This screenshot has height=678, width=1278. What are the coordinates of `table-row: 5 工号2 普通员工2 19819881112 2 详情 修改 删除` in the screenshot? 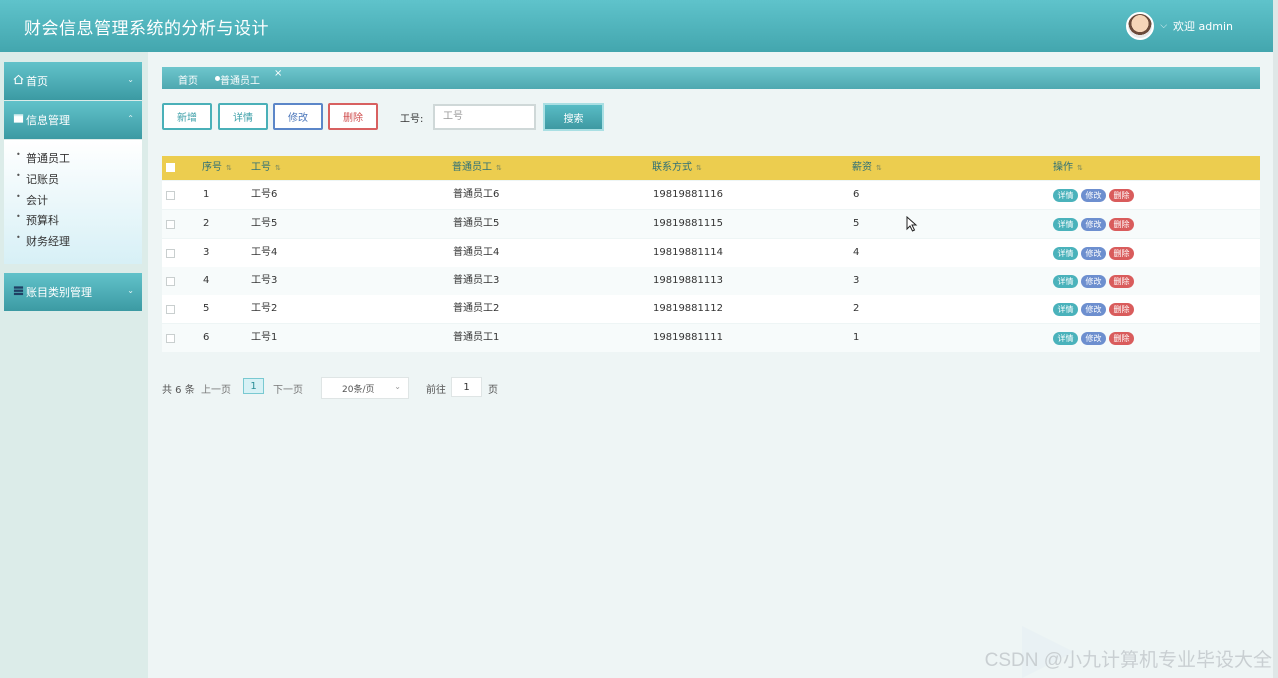 It's located at (711, 309).